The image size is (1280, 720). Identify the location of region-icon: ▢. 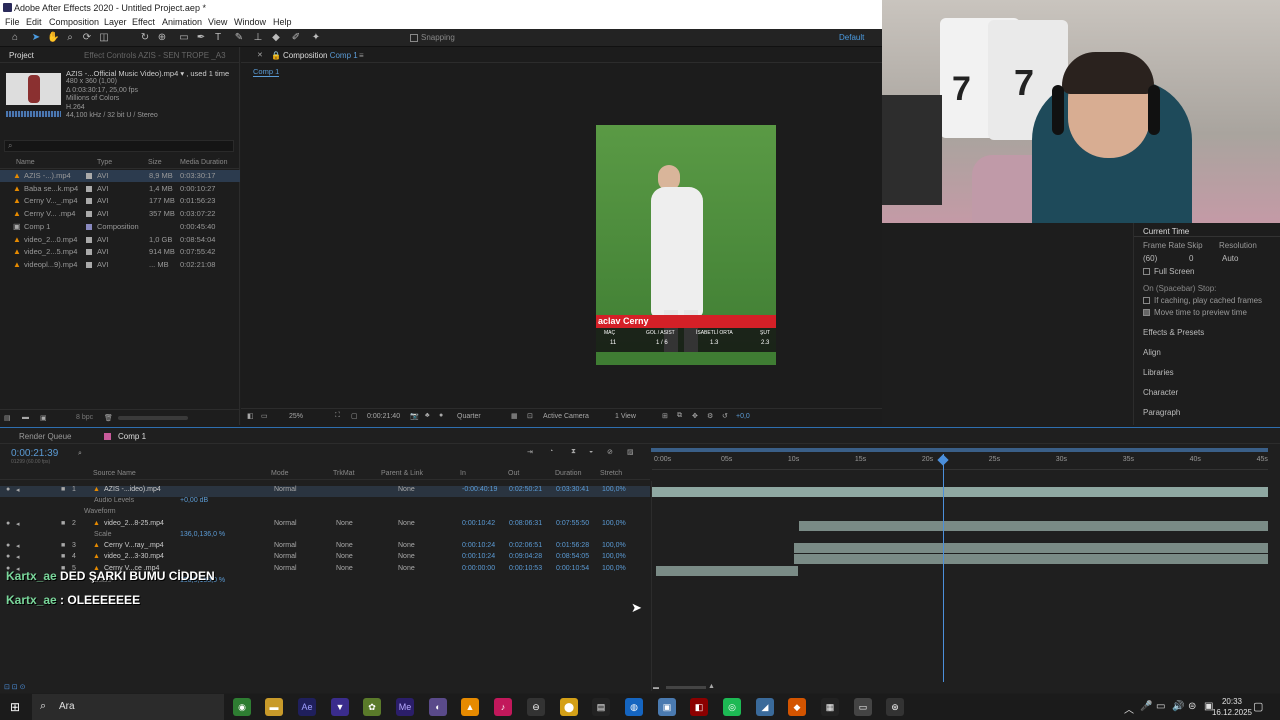
(354, 416).